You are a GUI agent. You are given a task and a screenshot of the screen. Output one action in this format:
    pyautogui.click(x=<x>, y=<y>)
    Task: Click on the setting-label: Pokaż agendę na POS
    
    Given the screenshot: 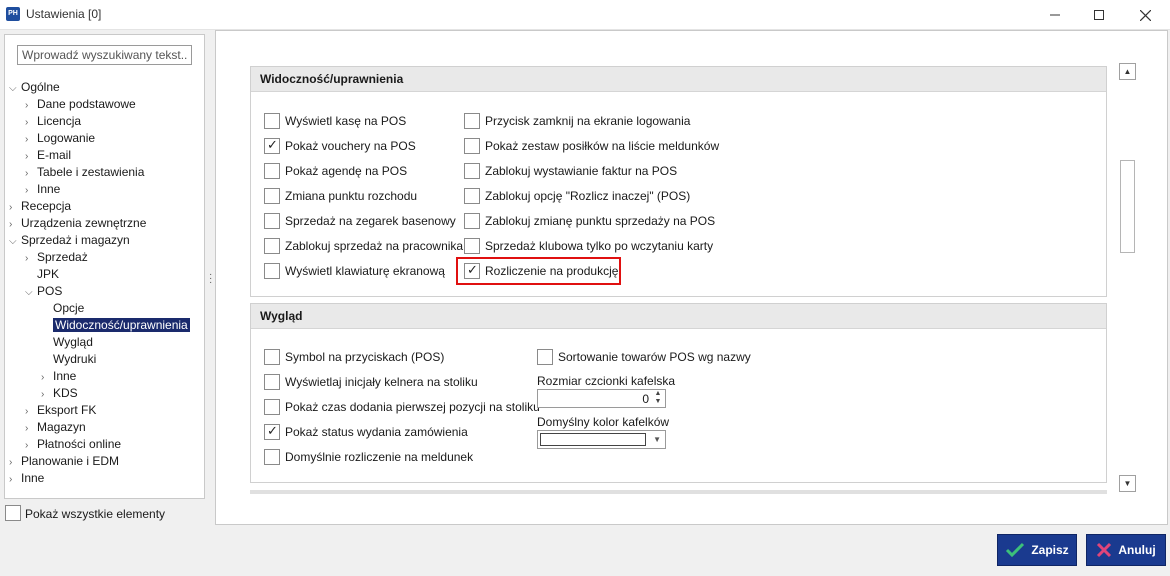 What is the action you would take?
    pyautogui.click(x=346, y=171)
    